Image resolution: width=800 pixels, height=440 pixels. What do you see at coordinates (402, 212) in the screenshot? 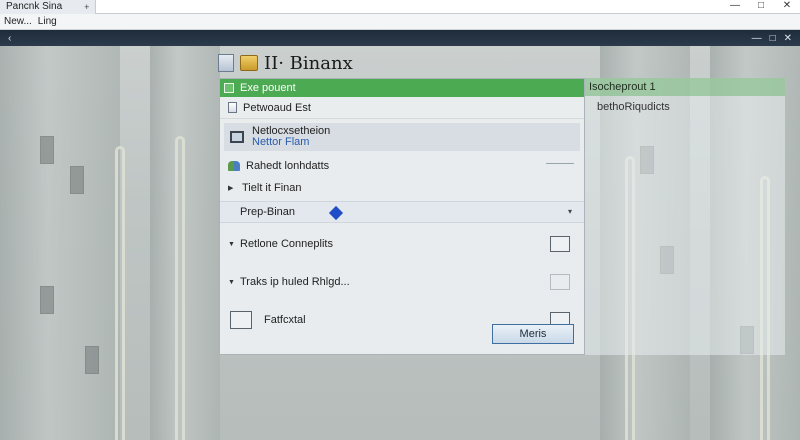
I see `binan-select: Prep-Binan ▾` at bounding box center [402, 212].